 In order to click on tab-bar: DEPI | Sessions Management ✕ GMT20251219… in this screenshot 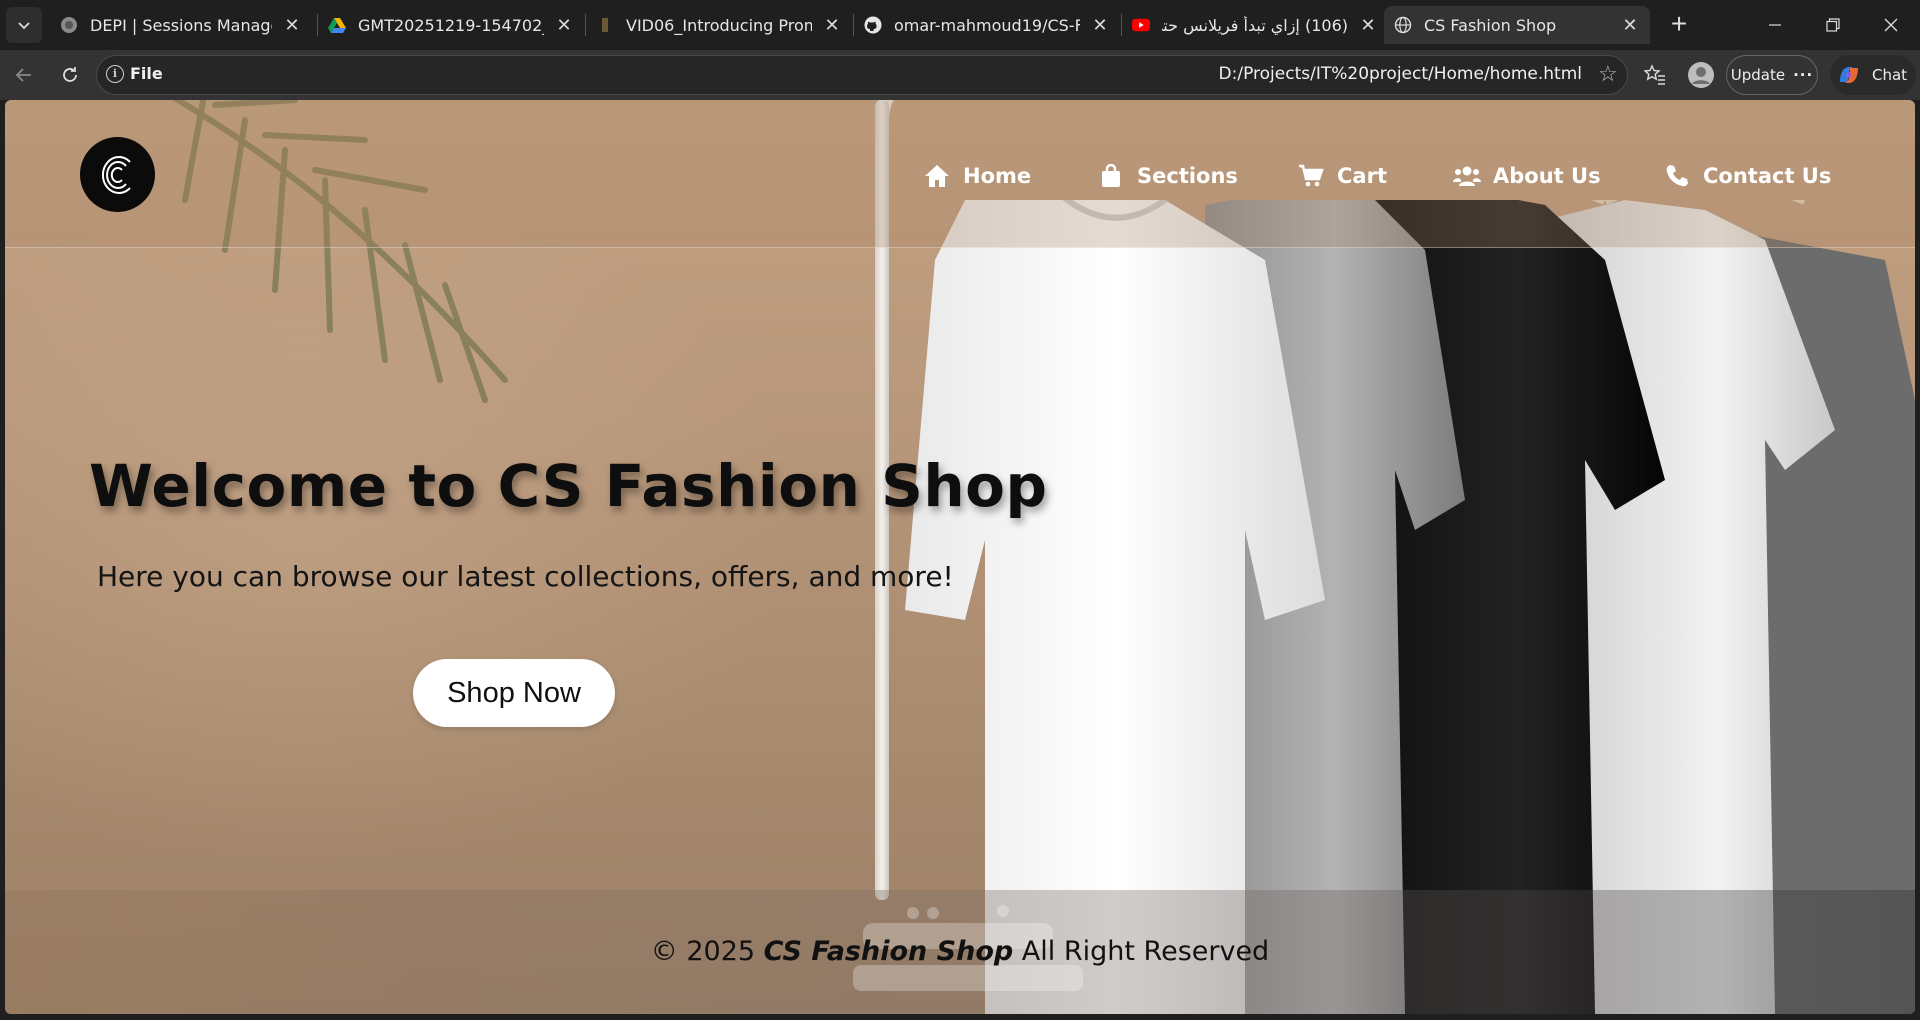, I will do `click(960, 25)`.